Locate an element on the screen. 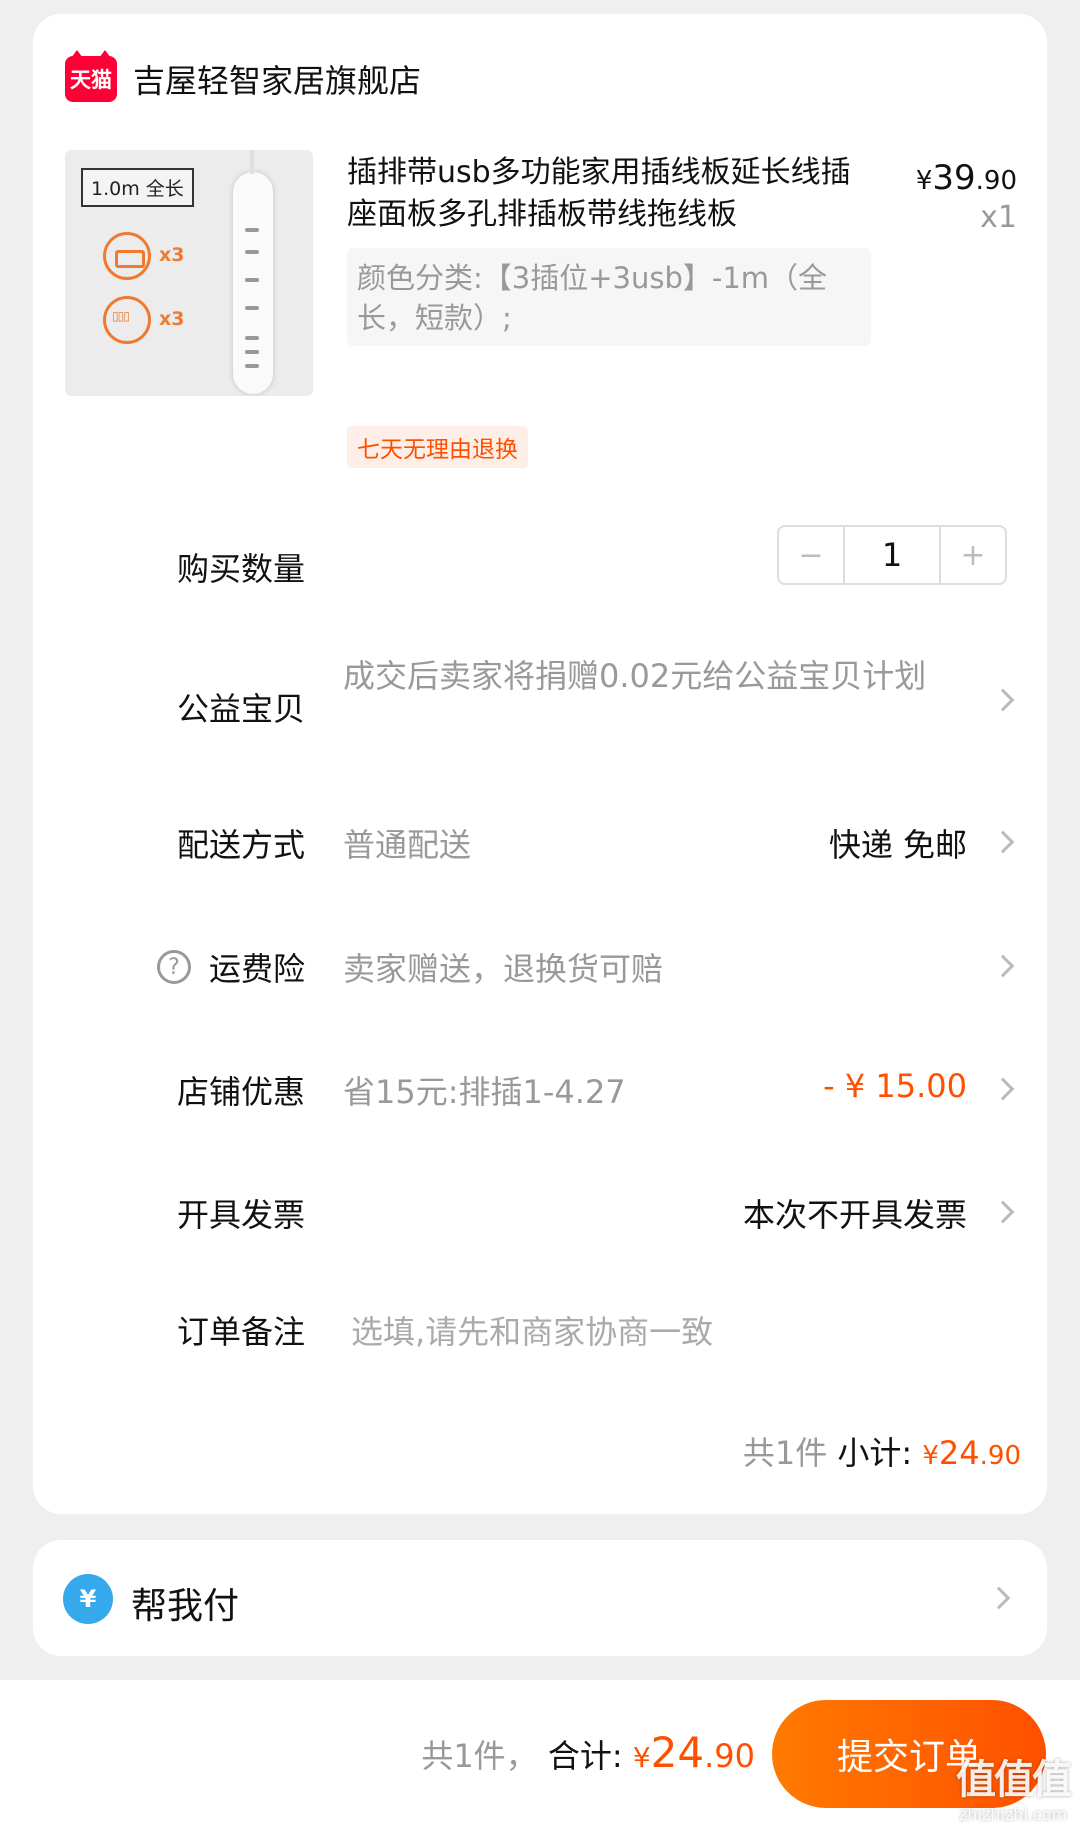  shop-name: 吉屋轻智家居旗舰店 is located at coordinates (277, 79).